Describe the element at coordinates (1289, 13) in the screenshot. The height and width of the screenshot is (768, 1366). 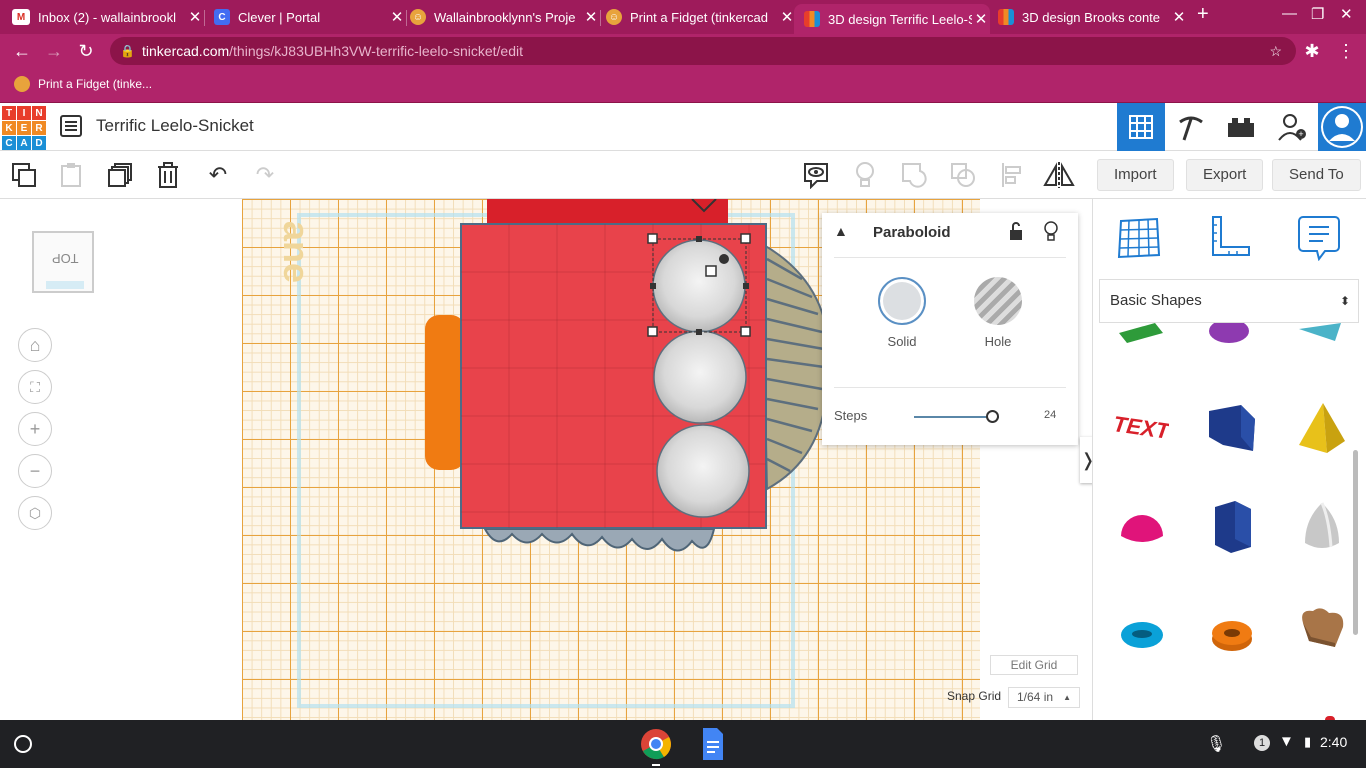
I see `minimize-icon: —` at that location.